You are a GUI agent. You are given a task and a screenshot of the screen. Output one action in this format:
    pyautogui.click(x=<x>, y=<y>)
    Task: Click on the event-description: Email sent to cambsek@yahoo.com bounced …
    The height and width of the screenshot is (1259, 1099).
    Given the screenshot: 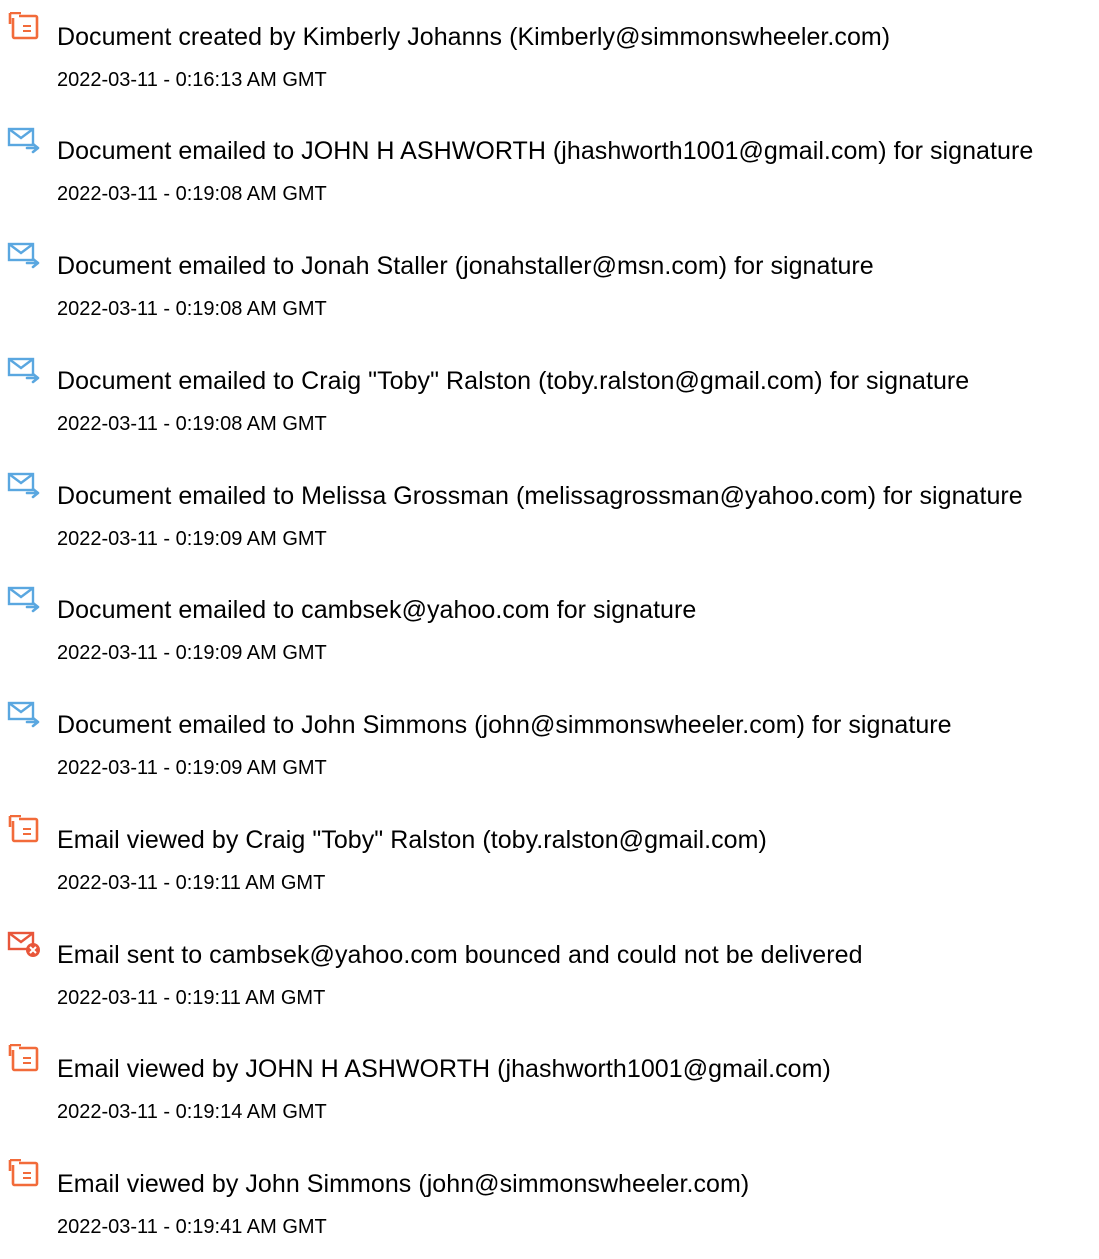 What is the action you would take?
    pyautogui.click(x=460, y=955)
    